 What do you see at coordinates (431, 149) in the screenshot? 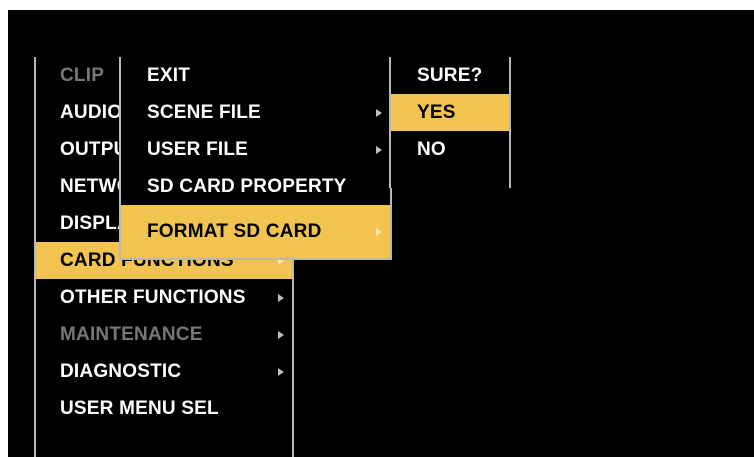
I see `confirm-no-label: NO` at bounding box center [431, 149].